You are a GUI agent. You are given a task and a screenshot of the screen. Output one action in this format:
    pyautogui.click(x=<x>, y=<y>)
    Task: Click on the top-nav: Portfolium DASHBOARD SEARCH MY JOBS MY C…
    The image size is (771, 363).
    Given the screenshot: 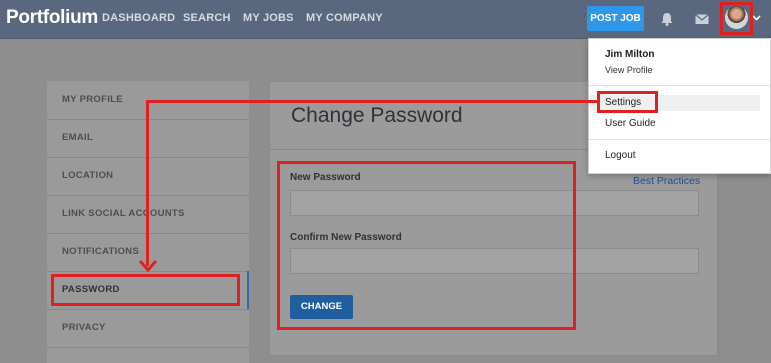 What is the action you would take?
    pyautogui.click(x=385, y=19)
    